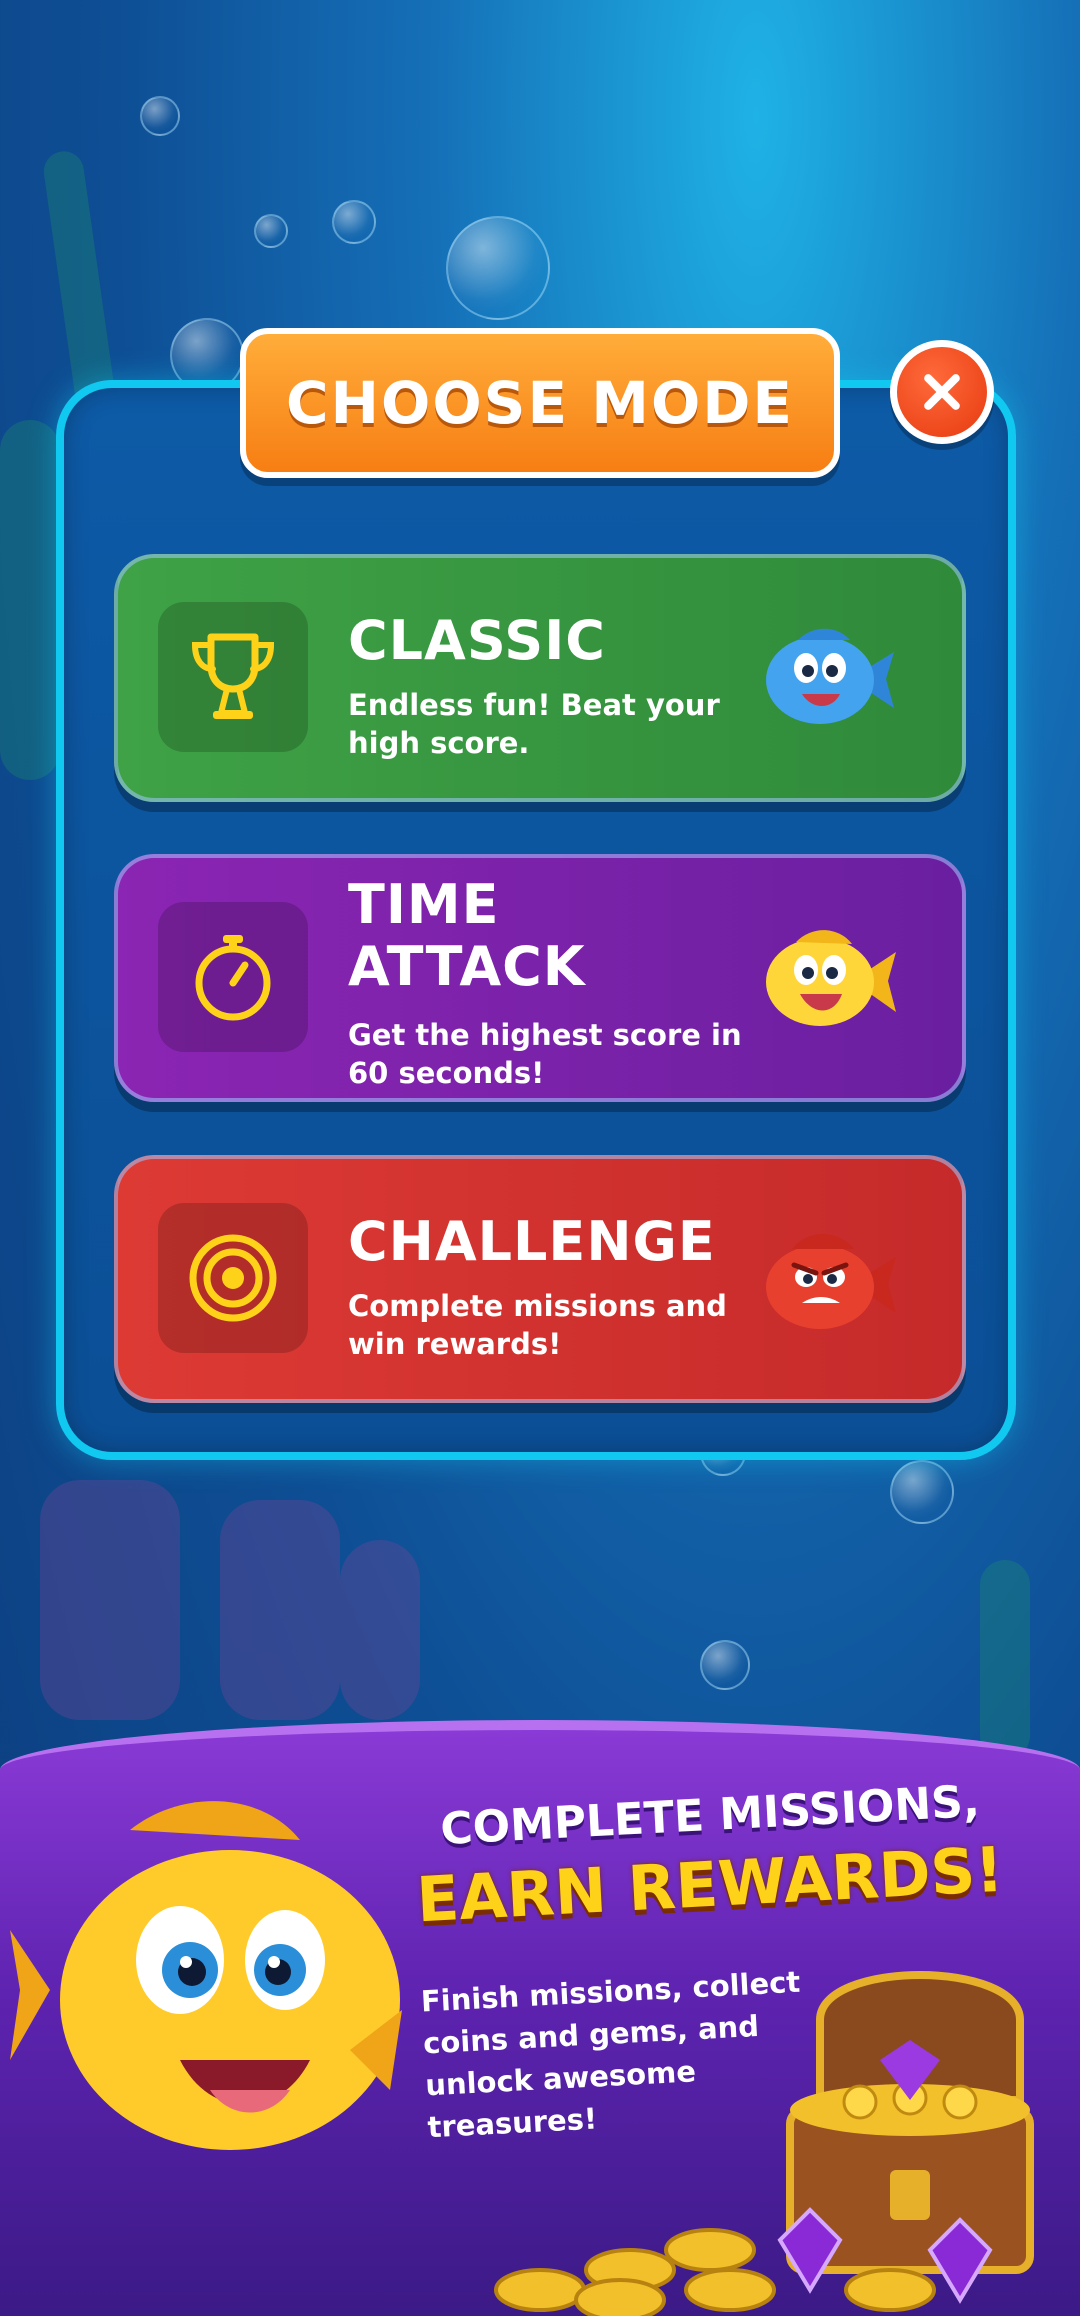 The height and width of the screenshot is (2316, 1080). I want to click on stopwatch-icon, so click(233, 978).